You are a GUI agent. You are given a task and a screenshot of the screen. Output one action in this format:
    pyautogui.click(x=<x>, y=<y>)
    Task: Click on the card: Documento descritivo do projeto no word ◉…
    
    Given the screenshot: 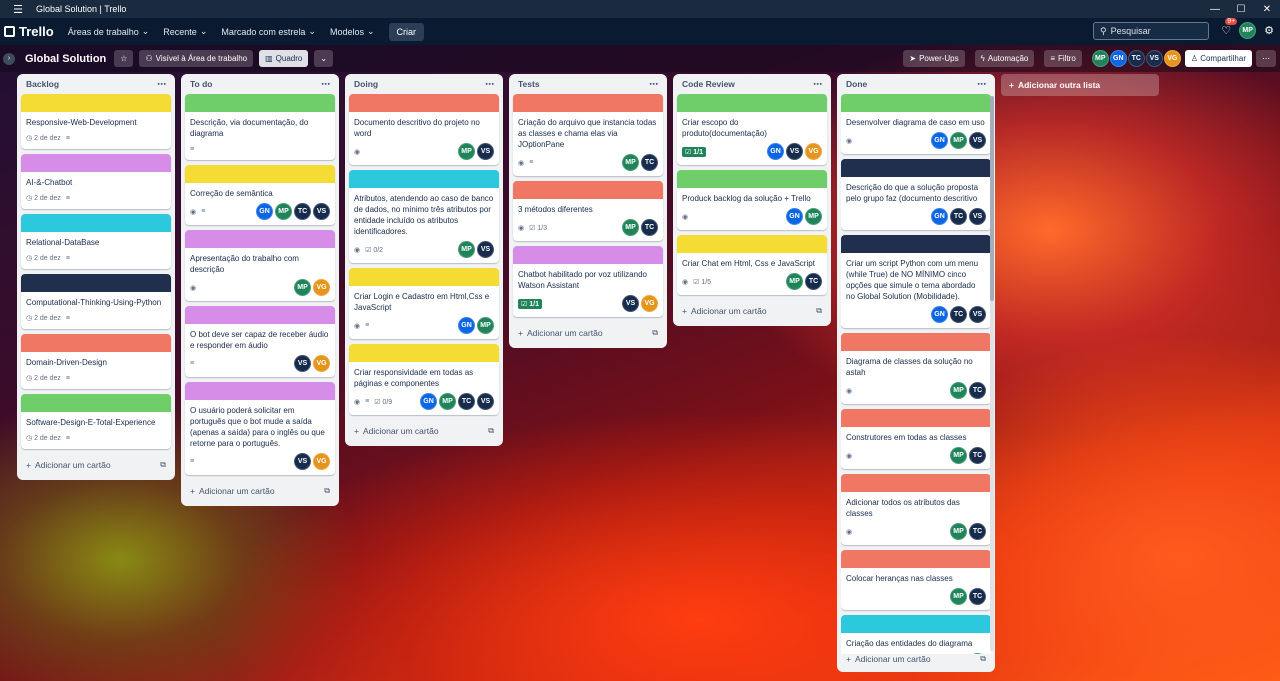 What is the action you would take?
    pyautogui.click(x=424, y=129)
    